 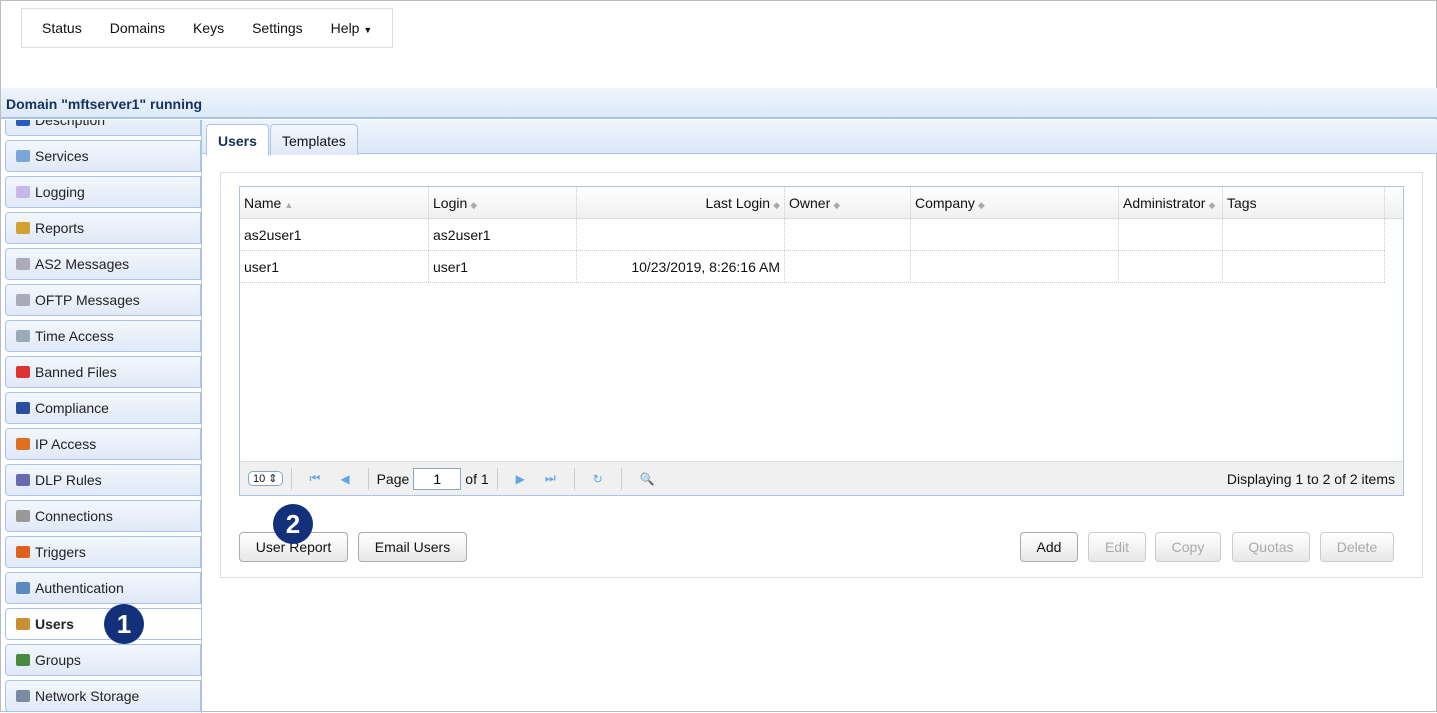 What do you see at coordinates (23, 696) in the screenshot?
I see `network-storage-icon` at bounding box center [23, 696].